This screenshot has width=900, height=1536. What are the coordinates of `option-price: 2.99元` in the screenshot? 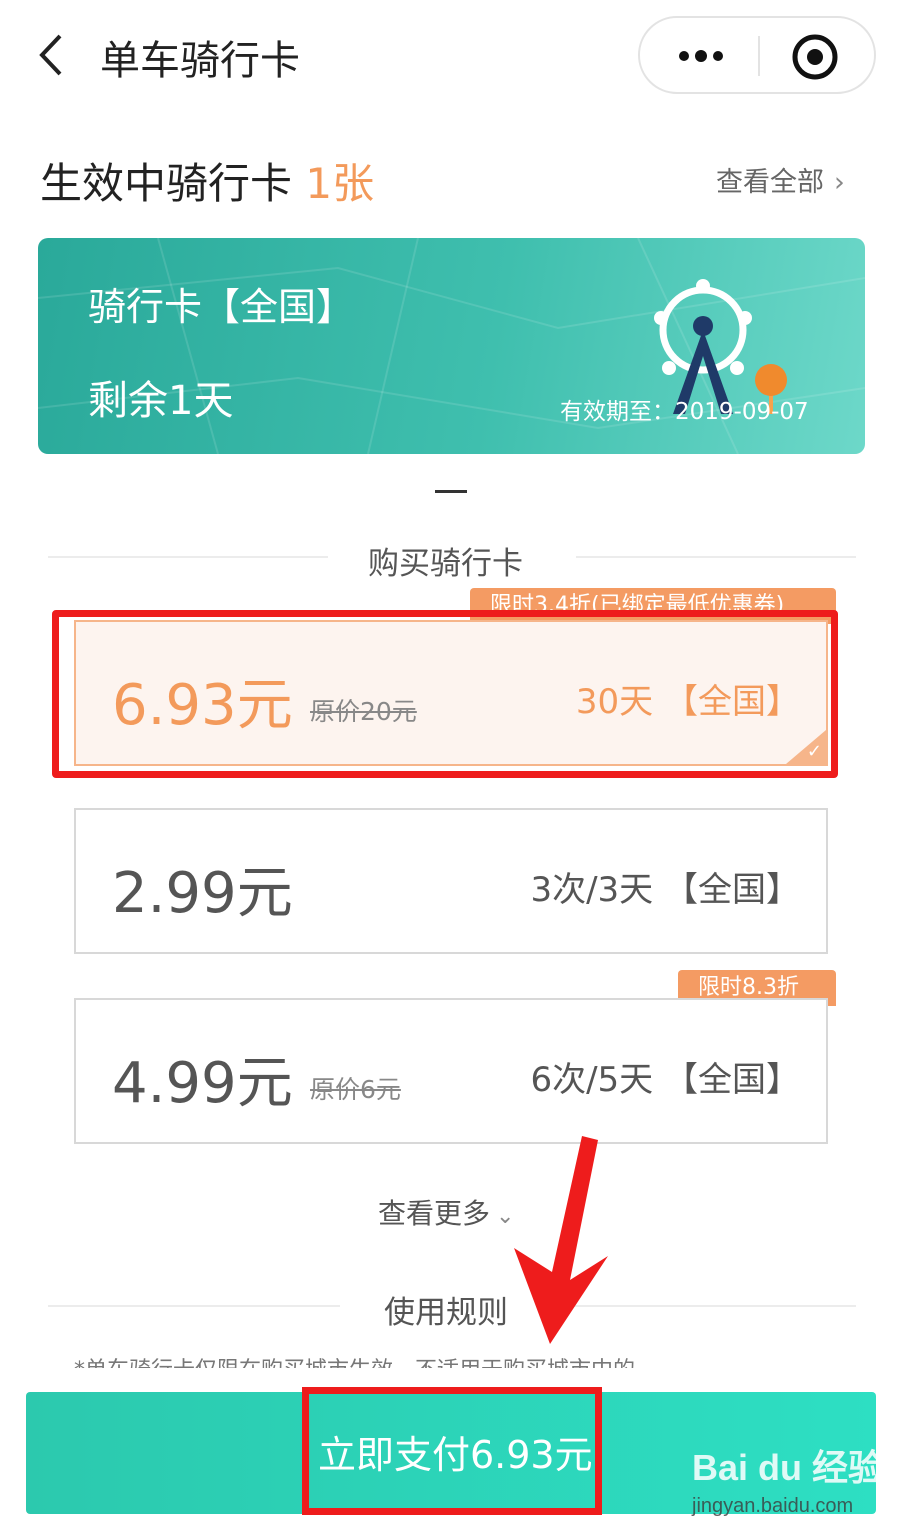 It's located at (202, 893).